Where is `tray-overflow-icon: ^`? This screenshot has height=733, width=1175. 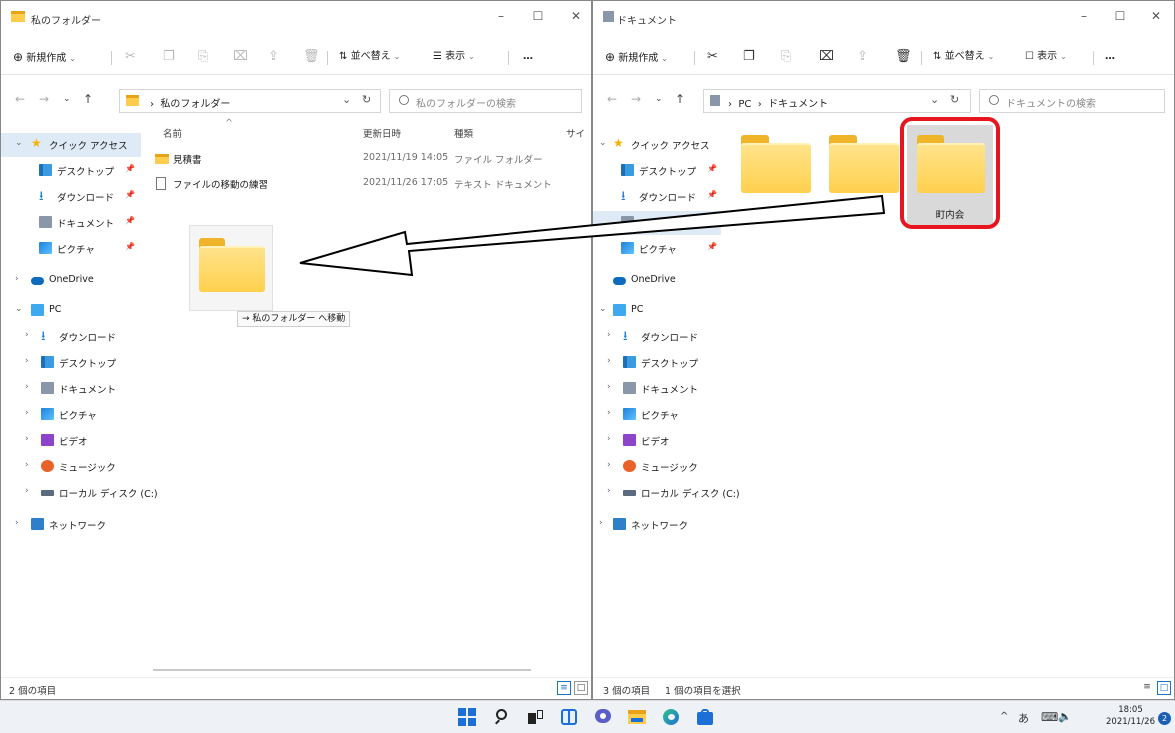 tray-overflow-icon: ^ is located at coordinates (1004, 716).